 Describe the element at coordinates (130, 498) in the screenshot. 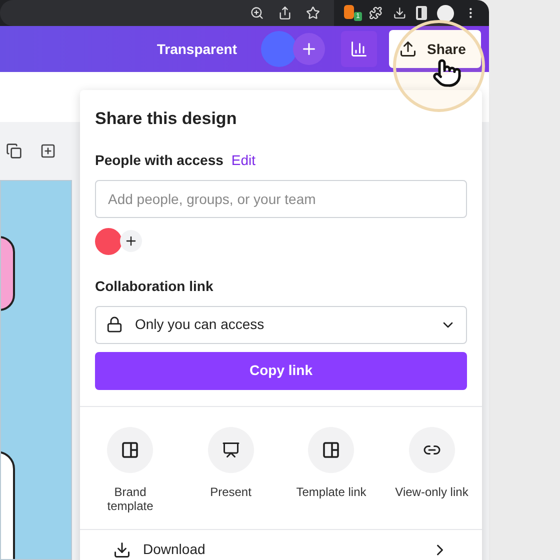

I see `option-label: Brand template` at that location.